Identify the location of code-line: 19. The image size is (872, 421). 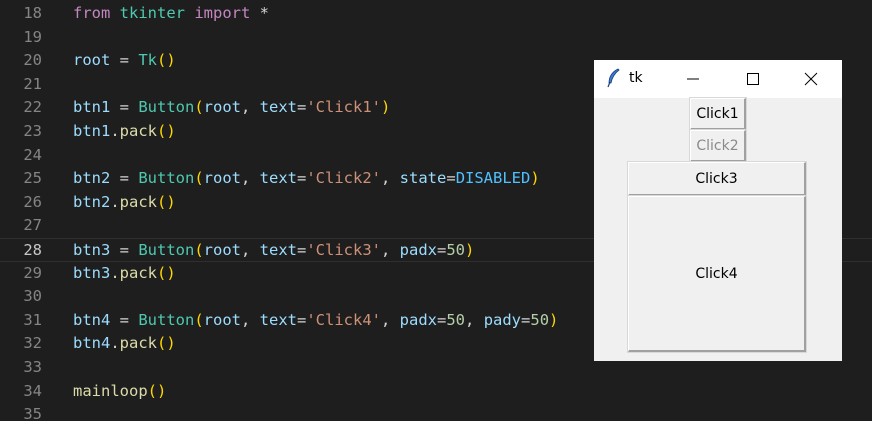
(436, 38).